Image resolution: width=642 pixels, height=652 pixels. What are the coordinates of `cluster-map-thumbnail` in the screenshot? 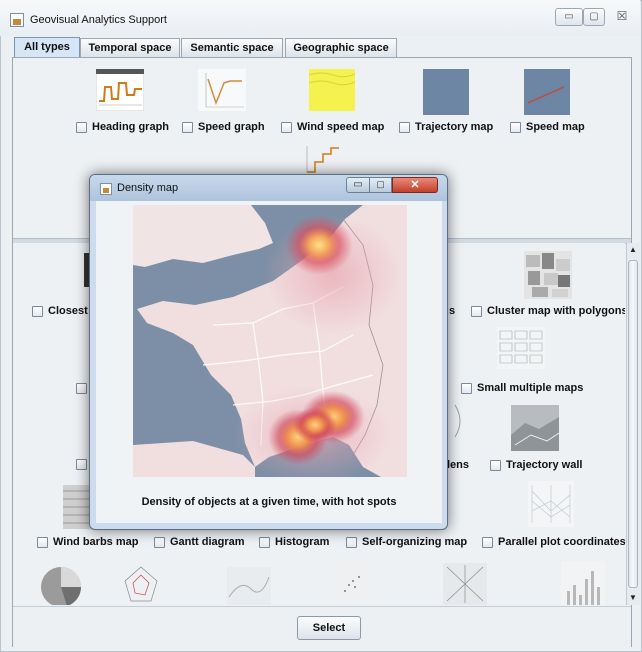 It's located at (548, 275).